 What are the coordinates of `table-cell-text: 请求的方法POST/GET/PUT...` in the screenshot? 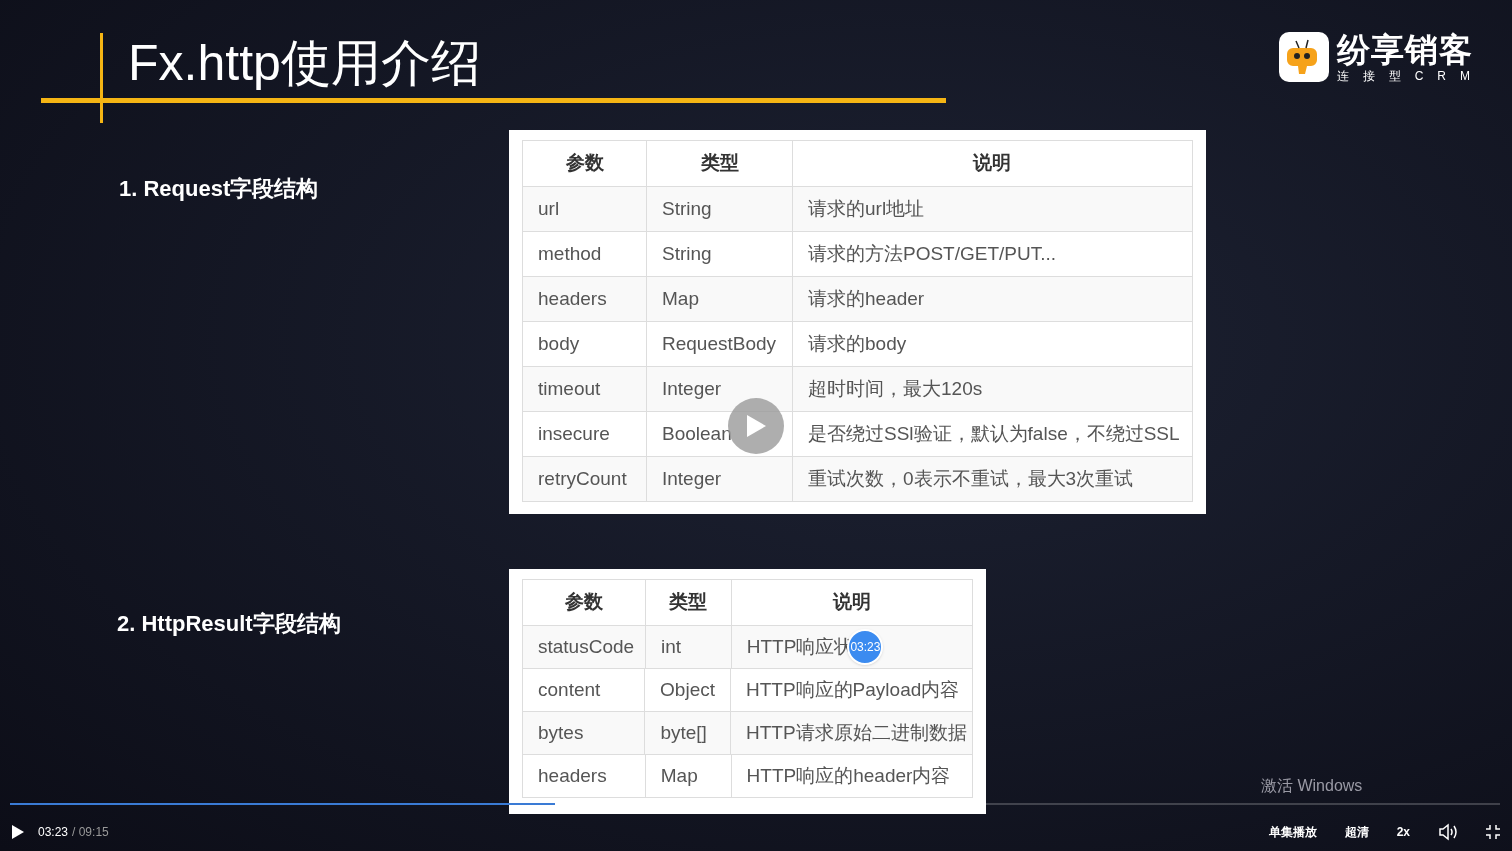 It's located at (932, 253).